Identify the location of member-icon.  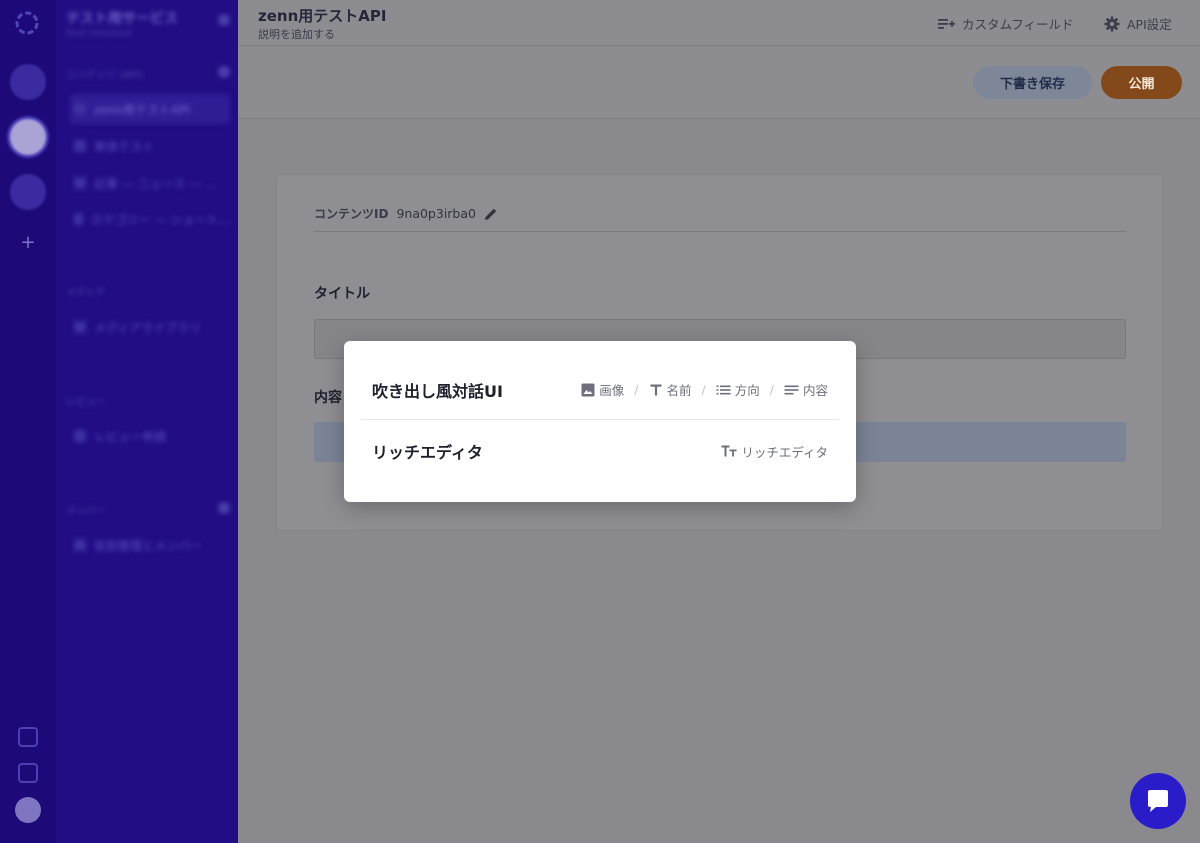
(80, 545).